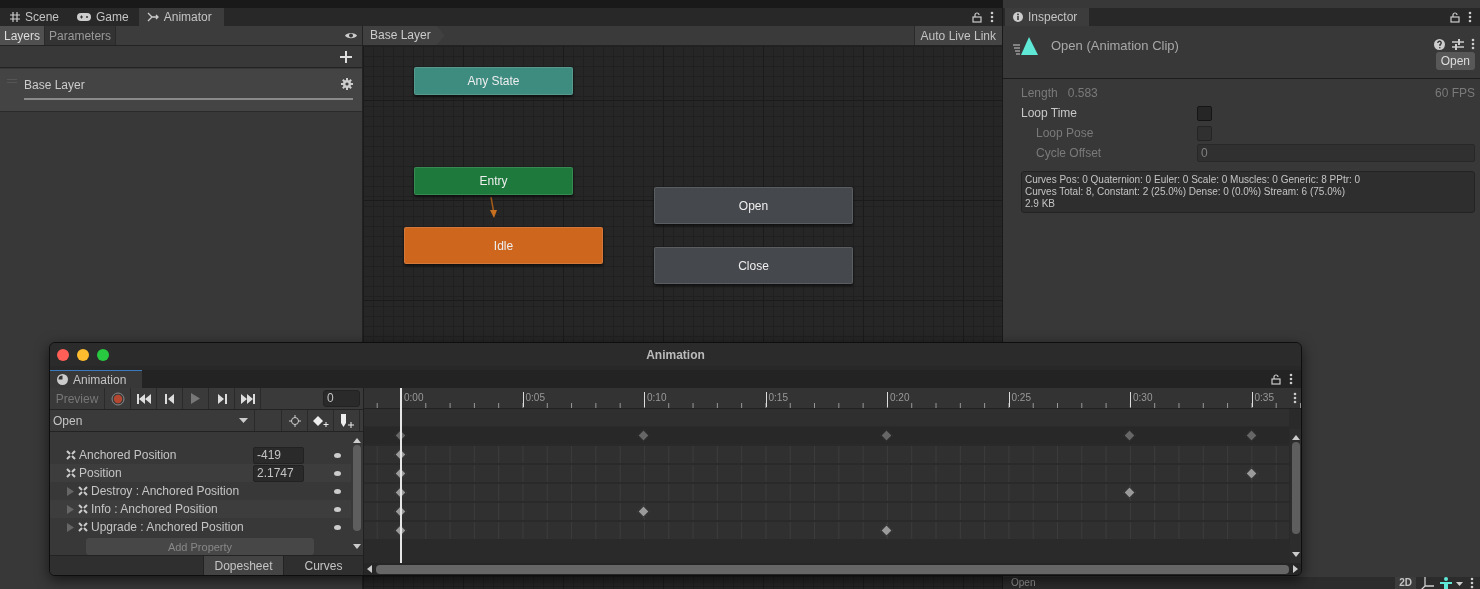 The height and width of the screenshot is (589, 1480). I want to click on panel-tab: Layers, so click(23, 35).